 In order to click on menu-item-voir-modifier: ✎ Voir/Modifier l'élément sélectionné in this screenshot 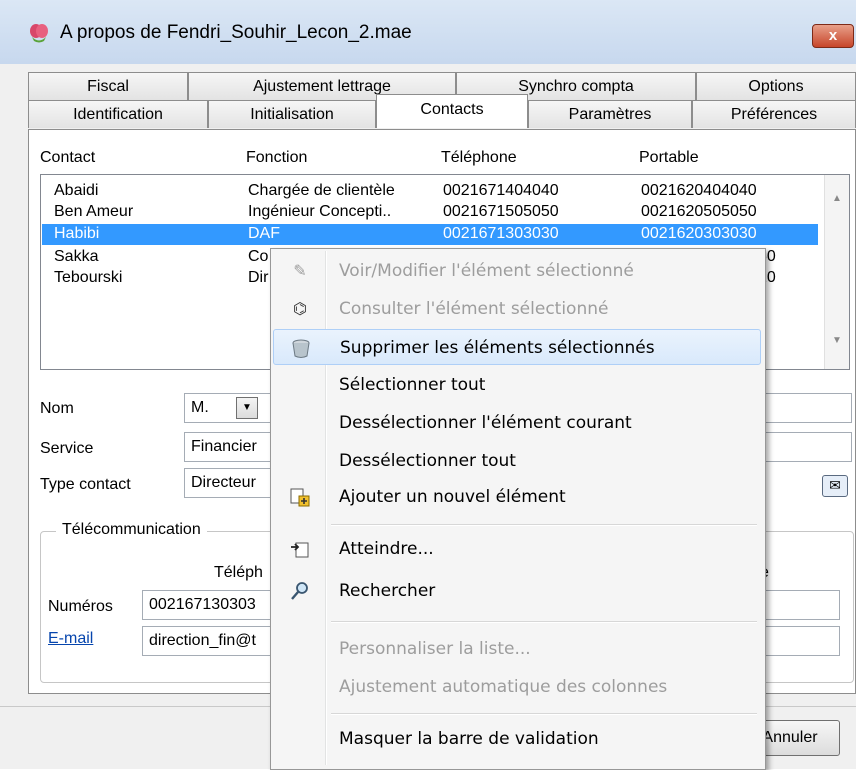, I will do `click(517, 271)`.